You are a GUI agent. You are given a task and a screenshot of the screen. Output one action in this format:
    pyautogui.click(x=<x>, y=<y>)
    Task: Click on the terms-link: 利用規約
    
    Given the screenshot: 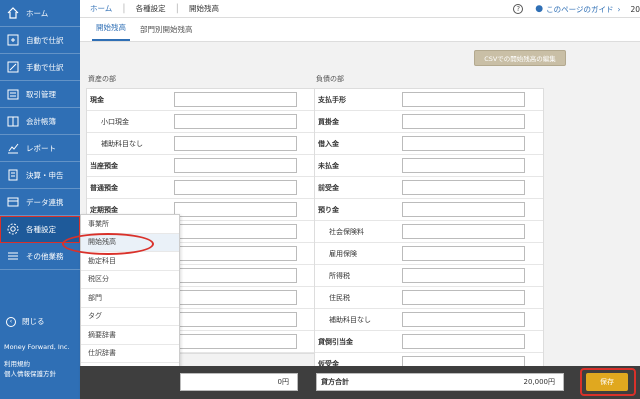 What is the action you would take?
    pyautogui.click(x=17, y=363)
    